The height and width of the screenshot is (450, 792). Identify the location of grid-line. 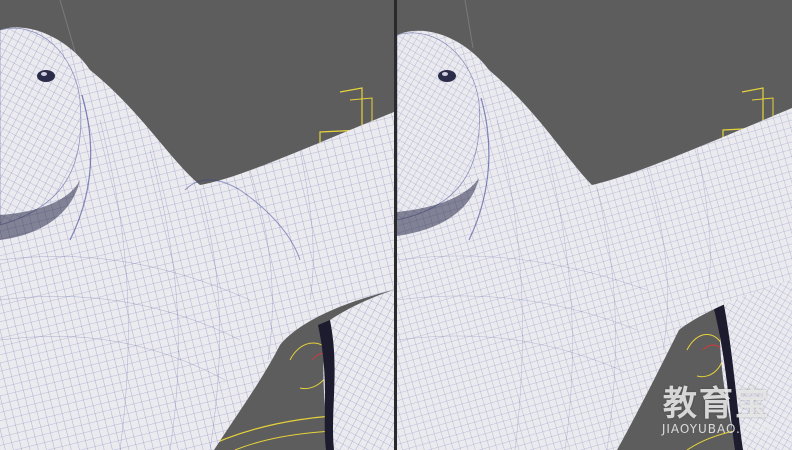
(469, 24).